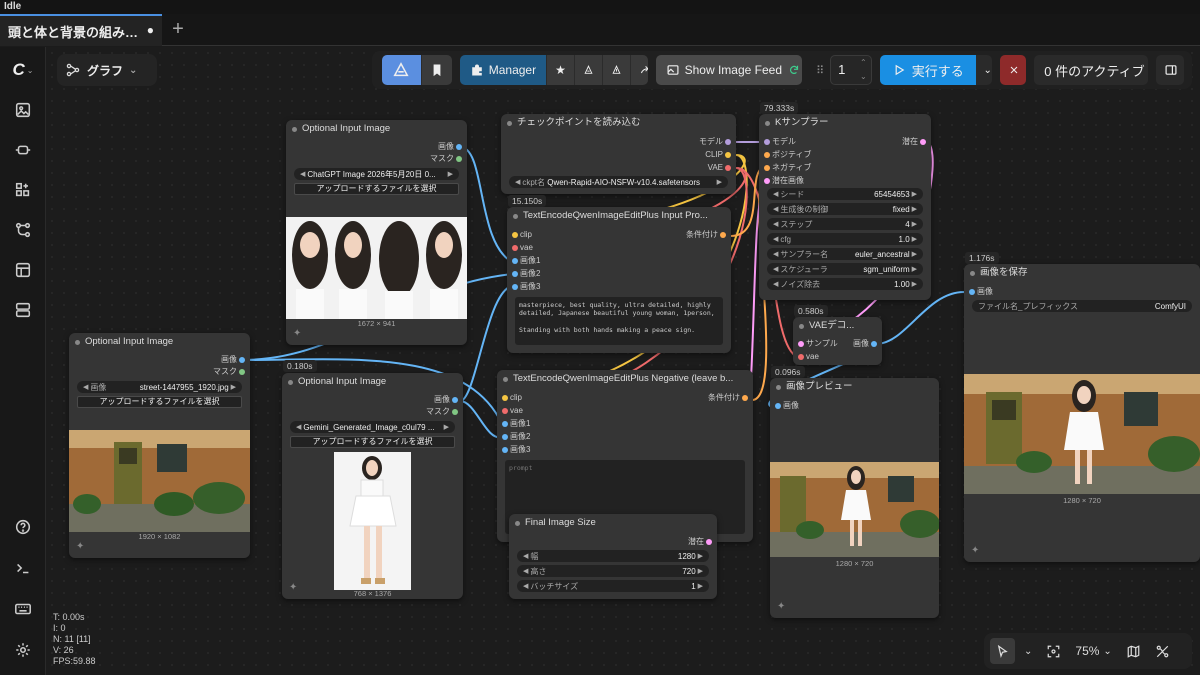 Image resolution: width=1200 pixels, height=675 pixels. What do you see at coordinates (23, 70) in the screenshot?
I see `comfy-logo-icon: C ⌄` at bounding box center [23, 70].